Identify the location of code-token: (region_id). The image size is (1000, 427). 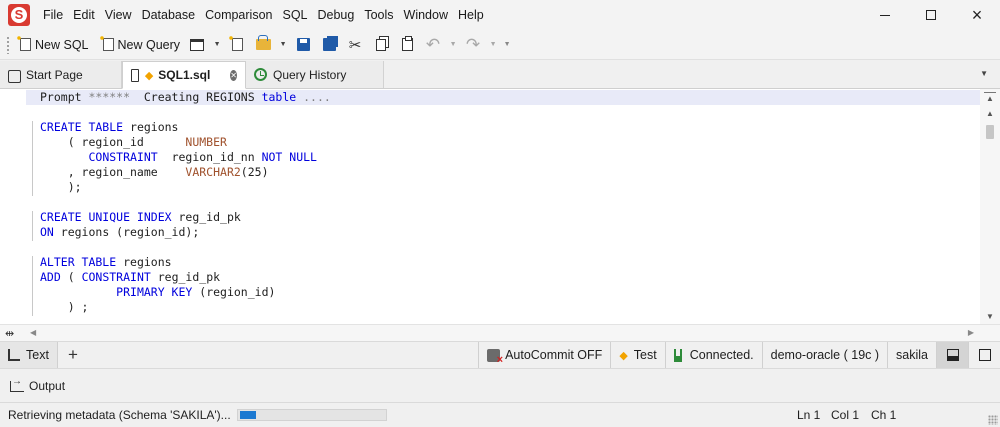
(234, 292).